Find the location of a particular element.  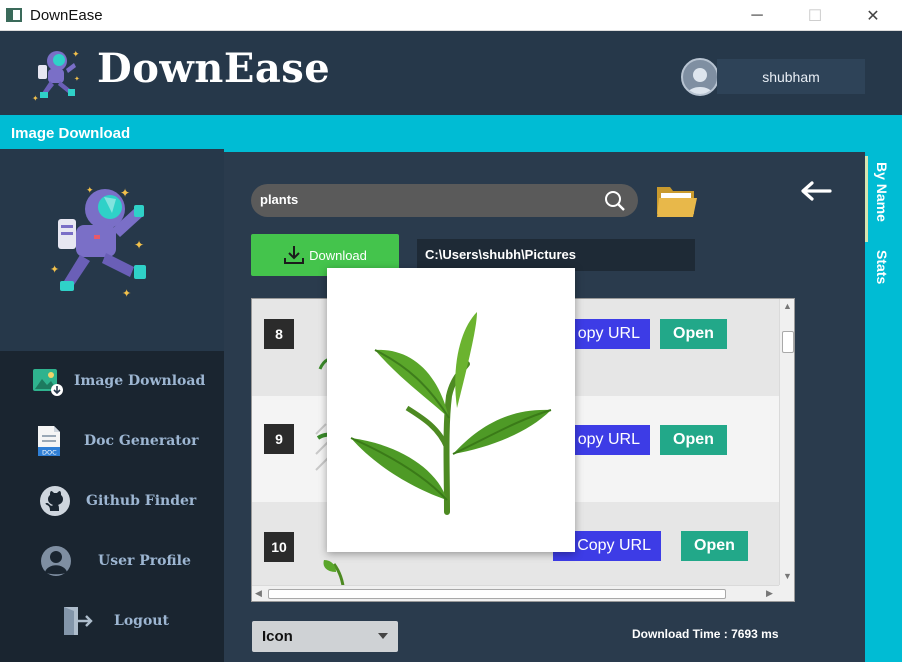

svg-text: DOC is located at coordinates (49, 453).